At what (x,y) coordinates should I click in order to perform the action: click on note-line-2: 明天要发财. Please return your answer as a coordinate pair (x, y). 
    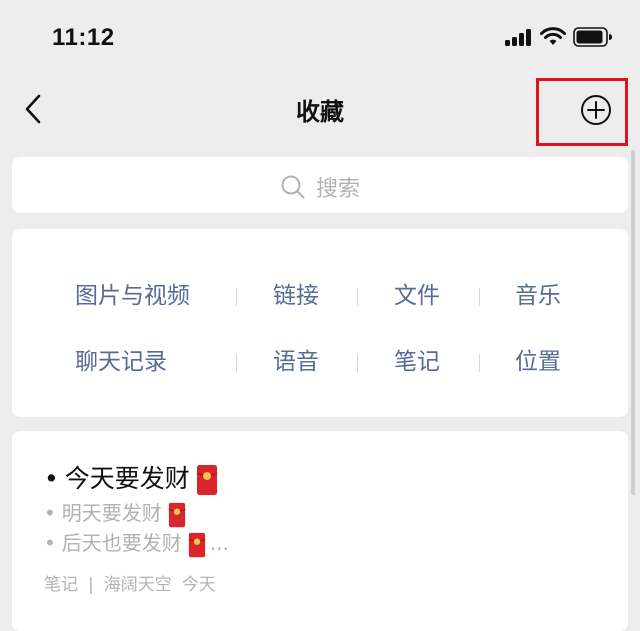
    Looking at the image, I should click on (111, 513).